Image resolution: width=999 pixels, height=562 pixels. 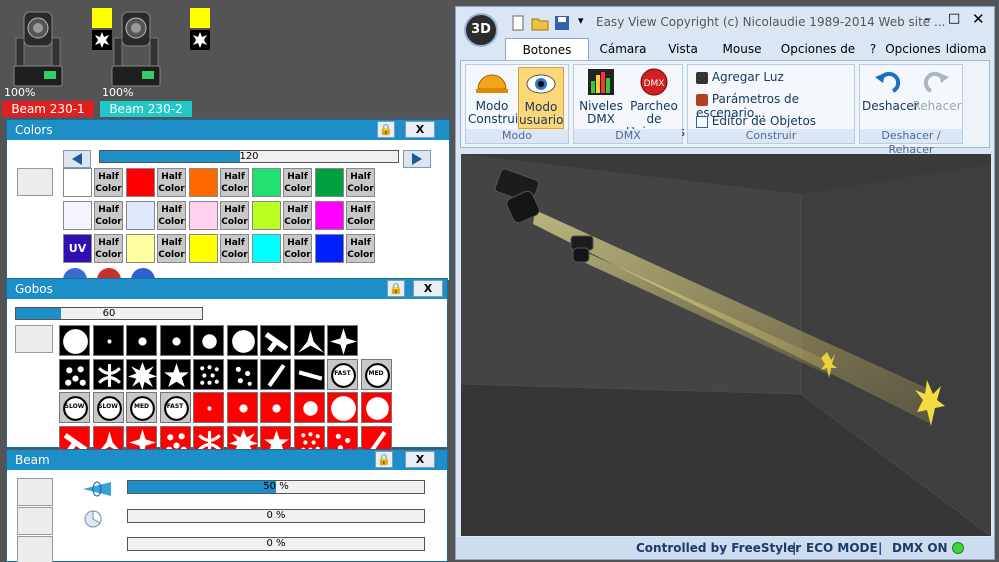 I want to click on tab-camara: Cámara, so click(x=623, y=49).